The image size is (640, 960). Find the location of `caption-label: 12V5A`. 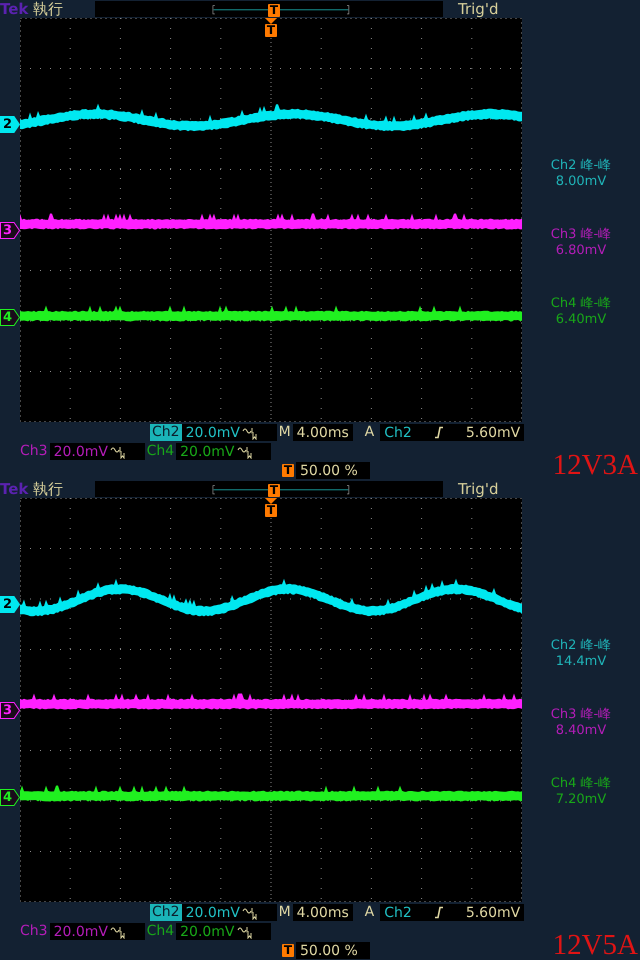

caption-label: 12V5A is located at coordinates (595, 945).